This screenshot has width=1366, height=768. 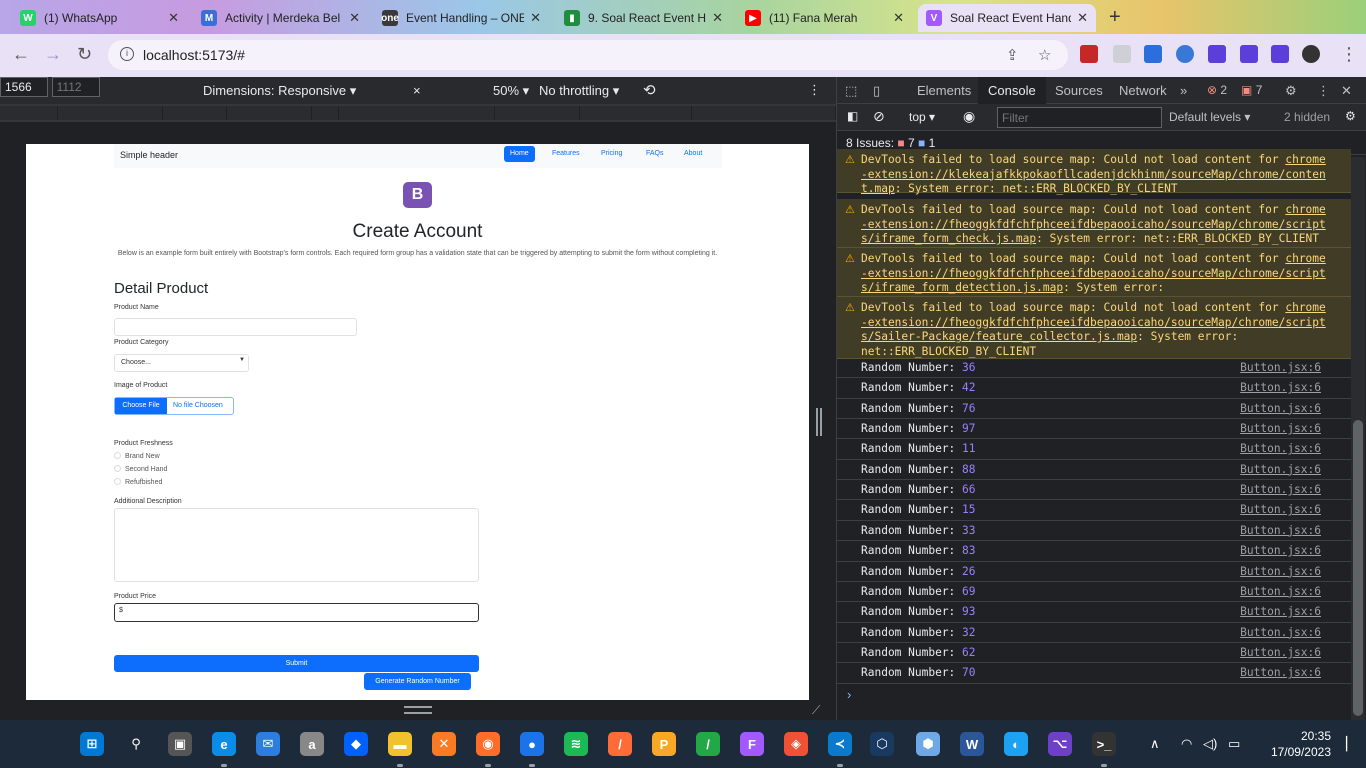 What do you see at coordinates (53, 54) in the screenshot?
I see `forward-icon: →` at bounding box center [53, 54].